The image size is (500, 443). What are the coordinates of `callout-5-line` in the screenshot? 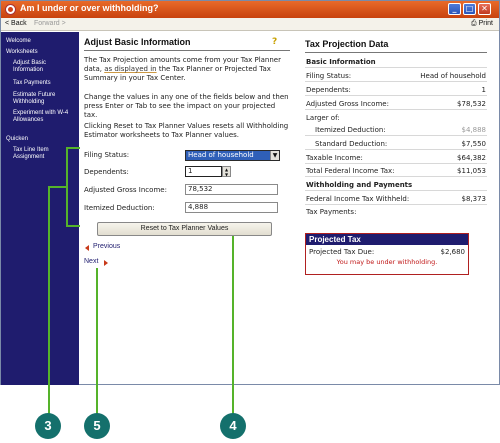 It's located at (97, 341).